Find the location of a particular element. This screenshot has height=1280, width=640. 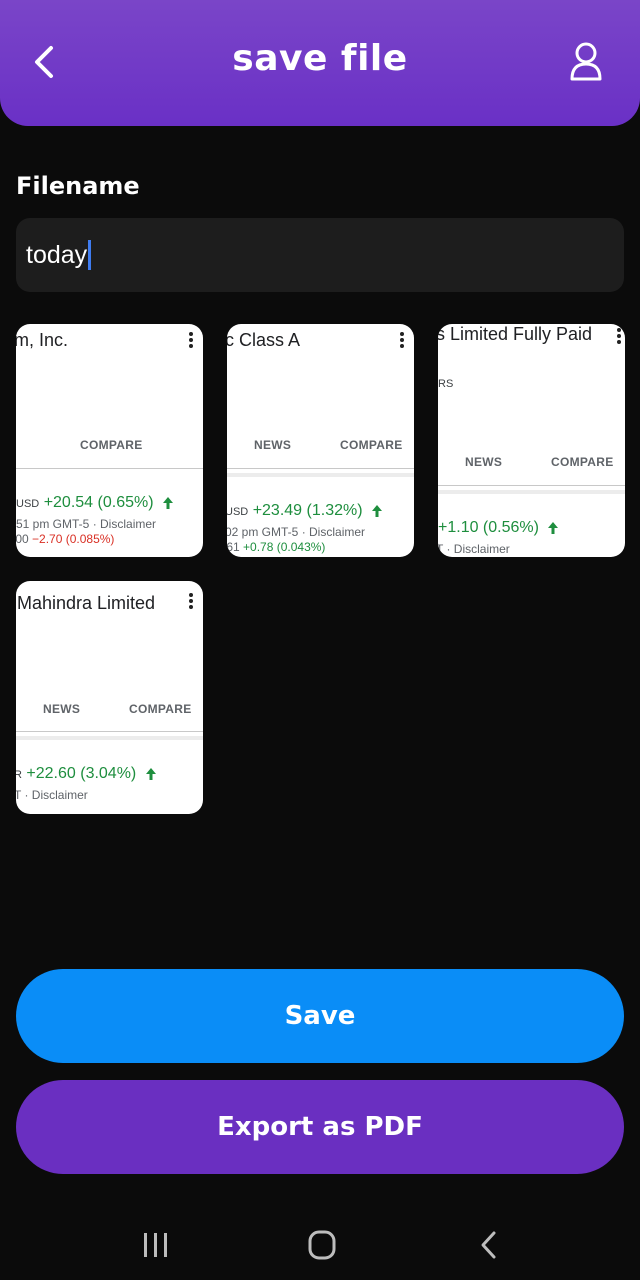

recents-icon is located at coordinates (155, 1245).